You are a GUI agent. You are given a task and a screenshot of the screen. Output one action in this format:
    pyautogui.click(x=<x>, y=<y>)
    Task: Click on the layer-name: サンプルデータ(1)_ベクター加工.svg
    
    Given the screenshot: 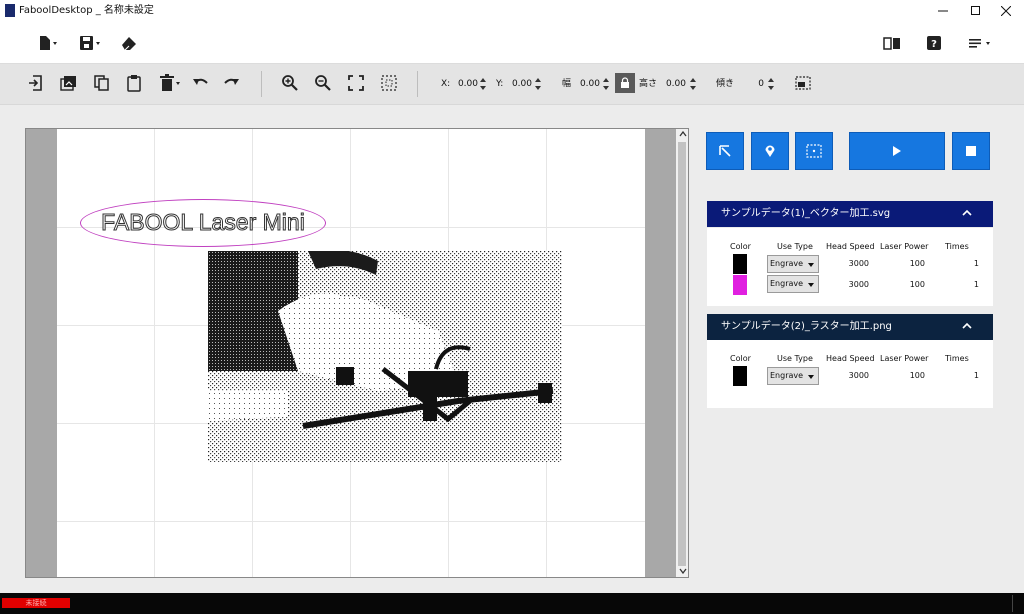 What is the action you would take?
    pyautogui.click(x=806, y=213)
    